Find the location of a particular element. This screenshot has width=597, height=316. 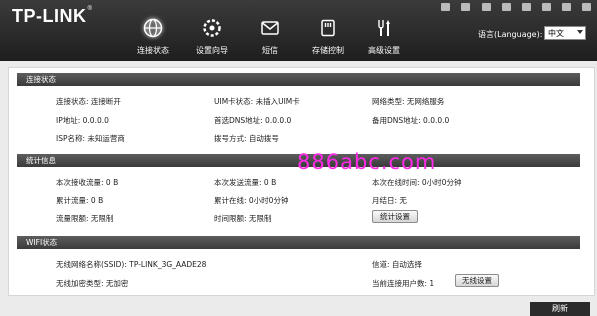

total-online-value: 累计在线: 0小时0分钟 is located at coordinates (251, 200).